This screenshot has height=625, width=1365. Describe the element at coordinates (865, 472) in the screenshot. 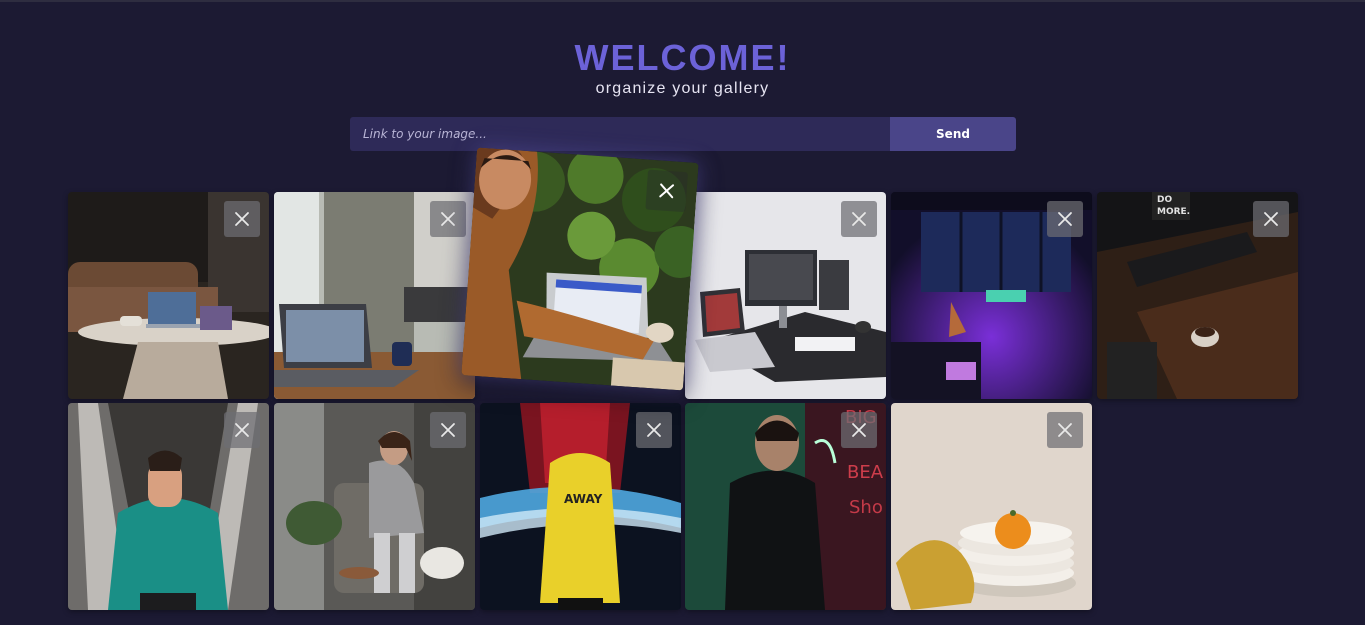

I see `svg-text: BEA` at that location.